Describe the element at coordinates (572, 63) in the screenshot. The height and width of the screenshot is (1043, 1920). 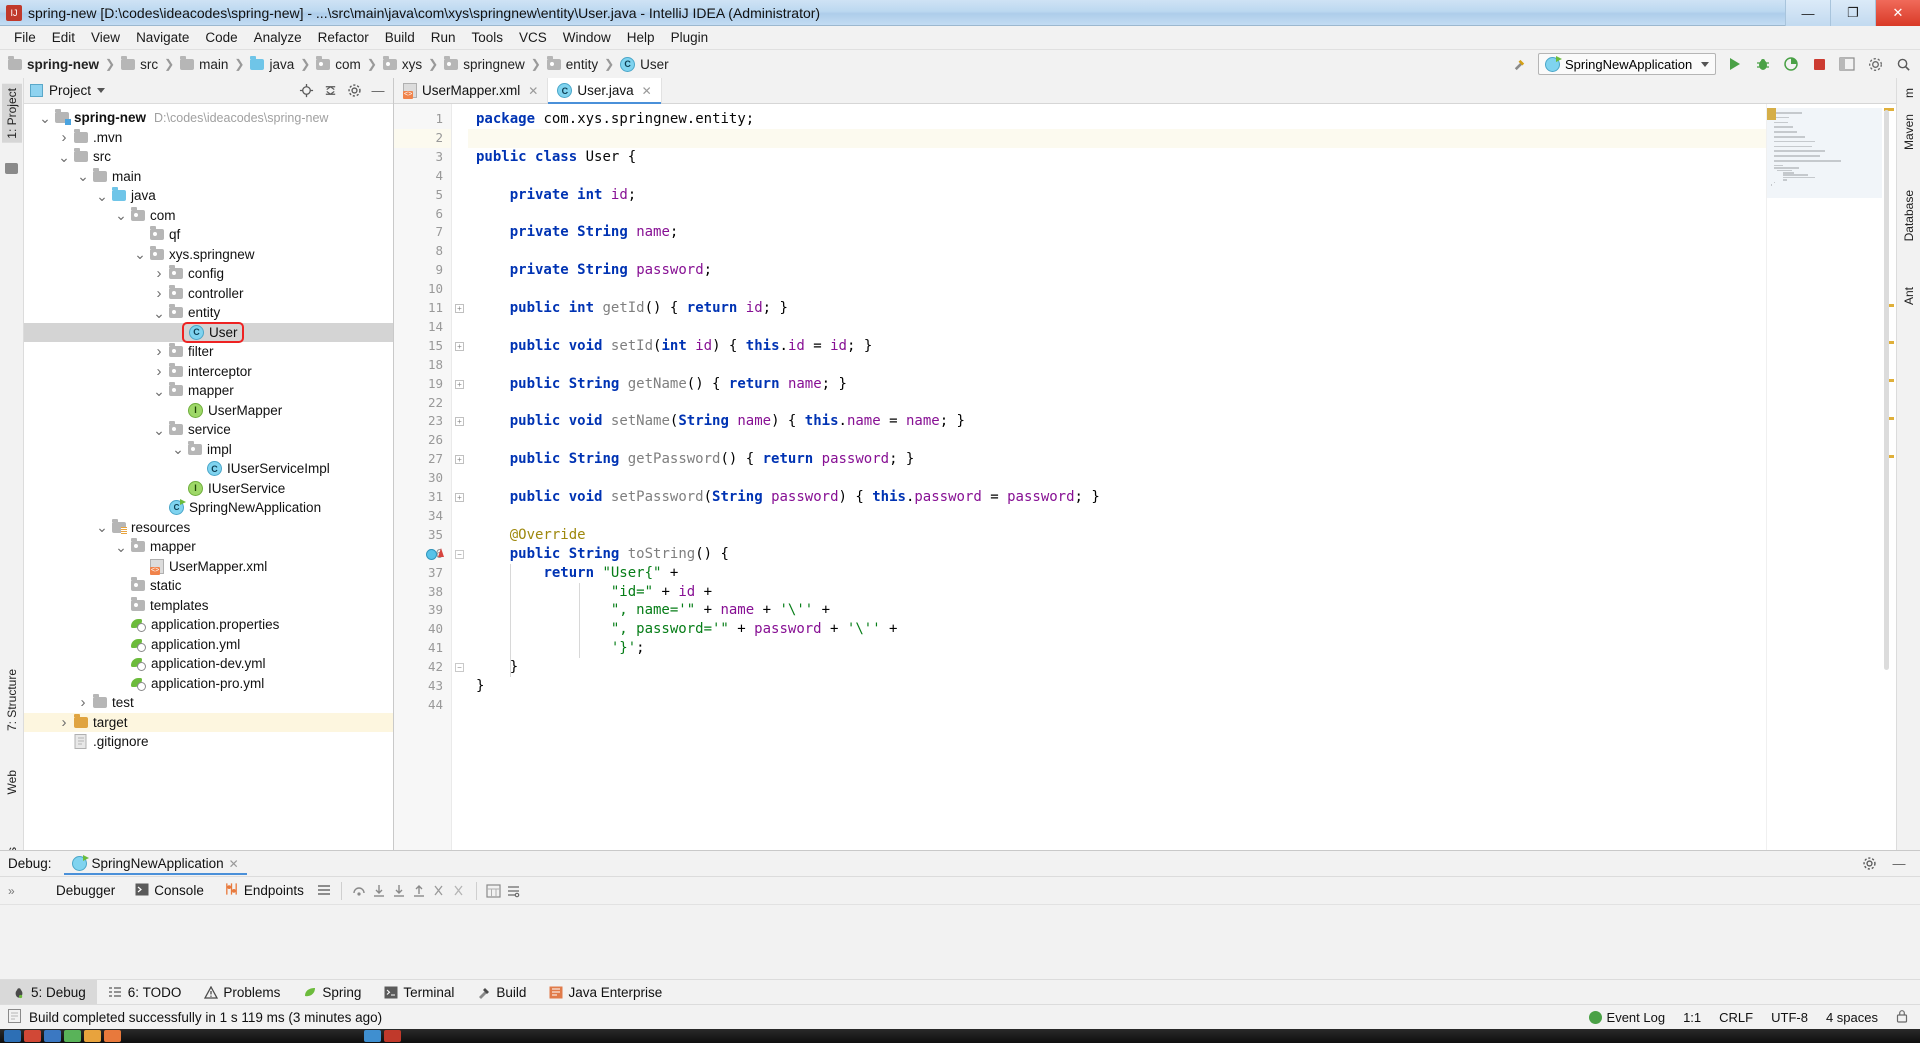
I see `breadcrumb-item-entity: entity` at that location.